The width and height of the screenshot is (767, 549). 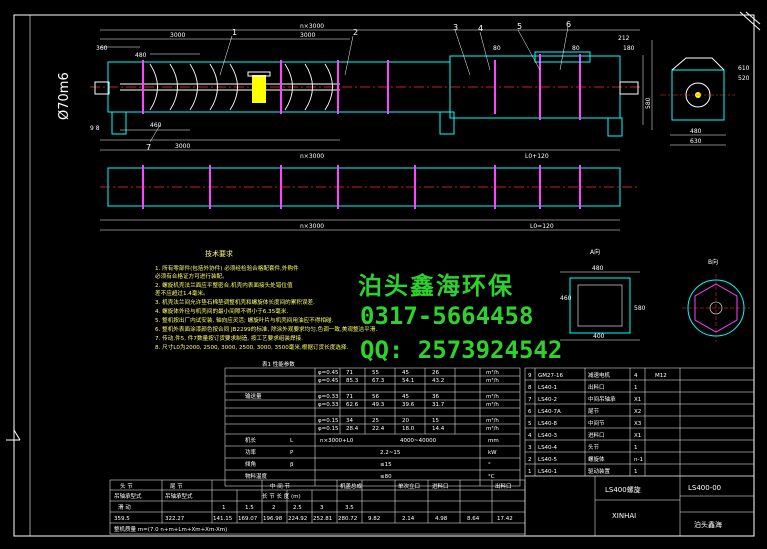 I want to click on mass-cell: 4.98, so click(x=441, y=519).